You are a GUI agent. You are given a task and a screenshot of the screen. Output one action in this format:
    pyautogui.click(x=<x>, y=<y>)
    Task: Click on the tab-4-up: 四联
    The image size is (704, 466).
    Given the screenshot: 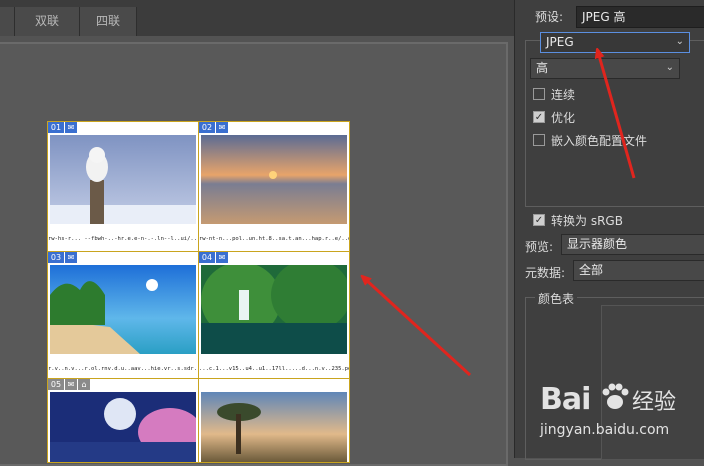 What is the action you would take?
    pyautogui.click(x=108, y=21)
    